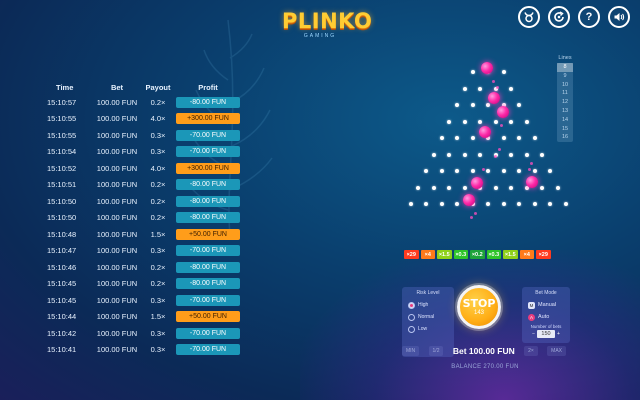 The width and height of the screenshot is (640, 400). I want to click on mode-auto-option: A Auto, so click(546, 317).